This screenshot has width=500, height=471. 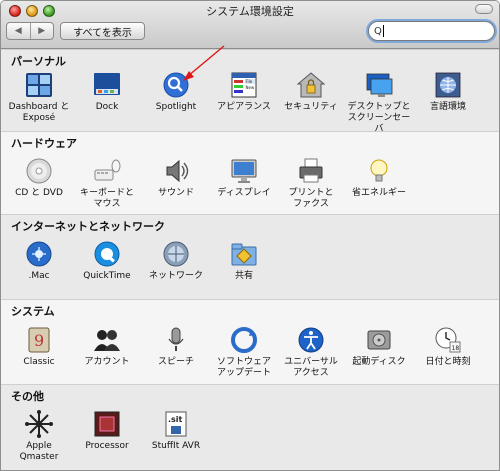 I want to click on pane-label: Dock, so click(x=107, y=107).